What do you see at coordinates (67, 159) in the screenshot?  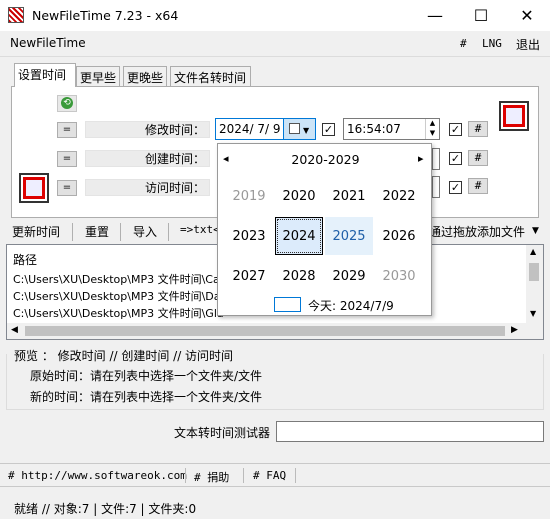 I see `create-equal-button: =` at bounding box center [67, 159].